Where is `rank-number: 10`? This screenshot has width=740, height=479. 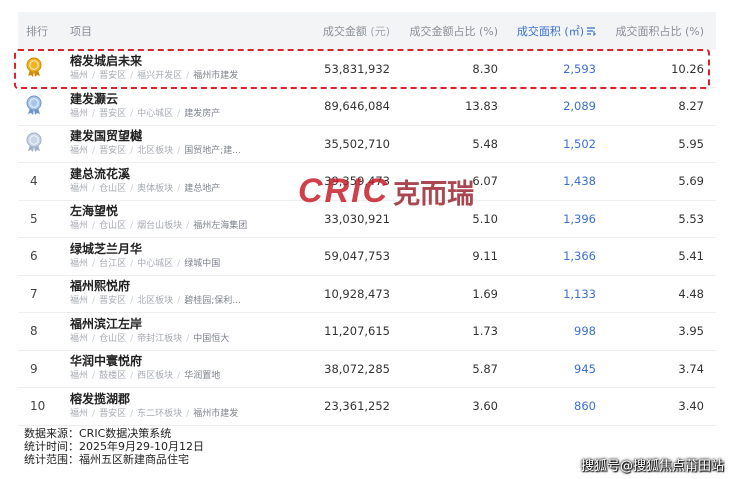
rank-number: 10 is located at coordinates (38, 406).